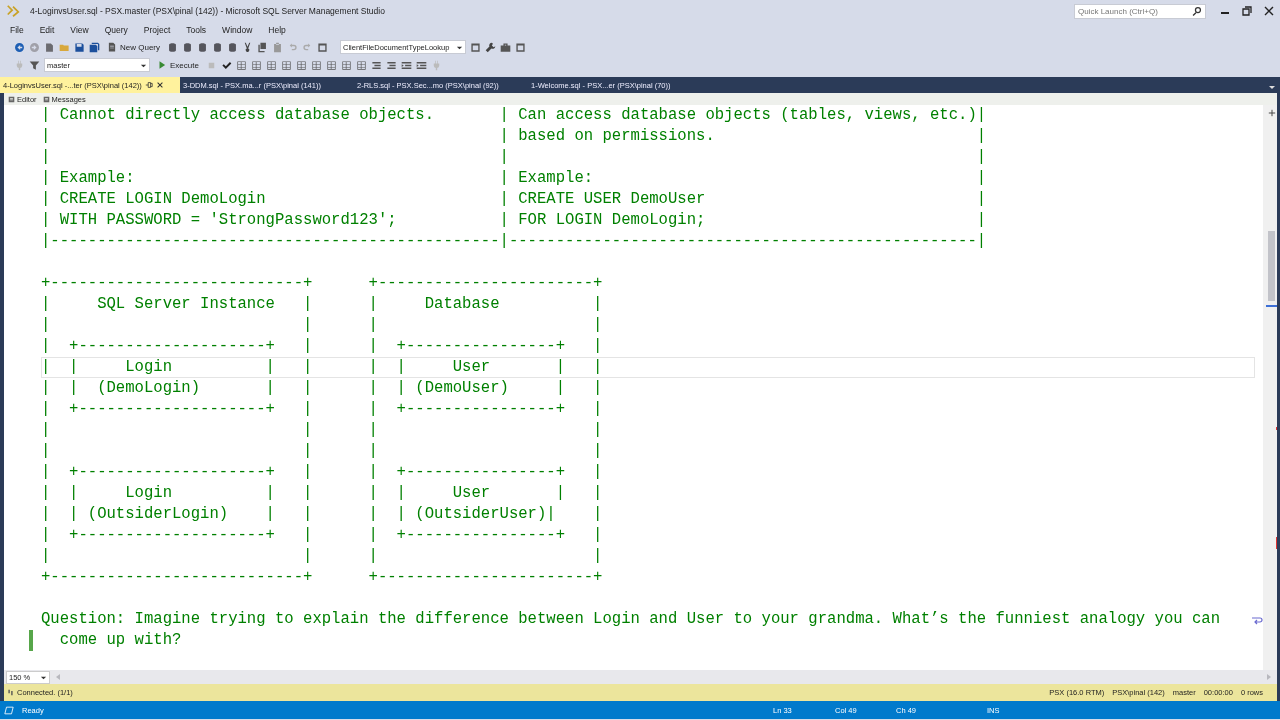 This screenshot has height=720, width=1280. Describe the element at coordinates (322, 304) in the screenshot. I see `code-line: | SQL Server Instance | | Database |` at that location.